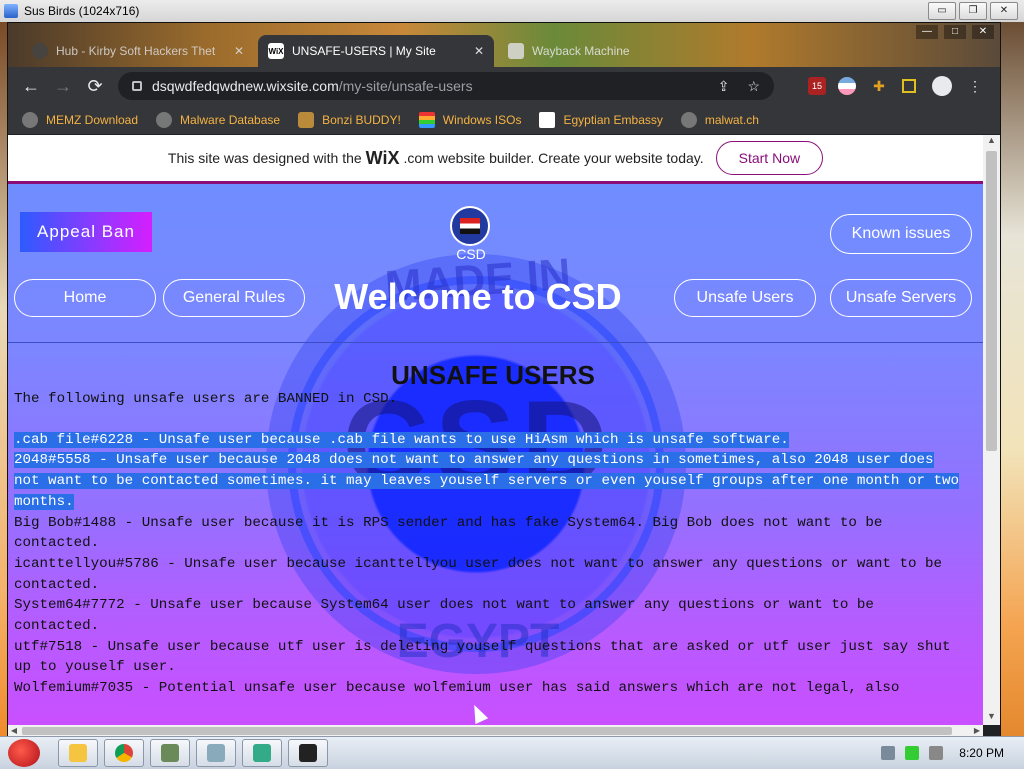 This screenshot has width=1024, height=769. I want to click on bookmark-label: Egyptian Embassy, so click(613, 119).